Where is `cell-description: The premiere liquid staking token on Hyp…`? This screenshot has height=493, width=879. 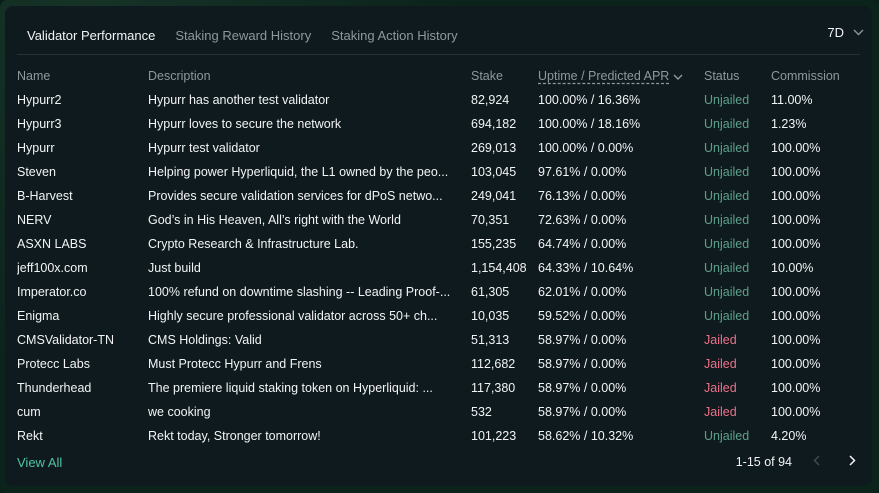
cell-description: The premiere liquid staking token on Hyp… is located at coordinates (290, 388).